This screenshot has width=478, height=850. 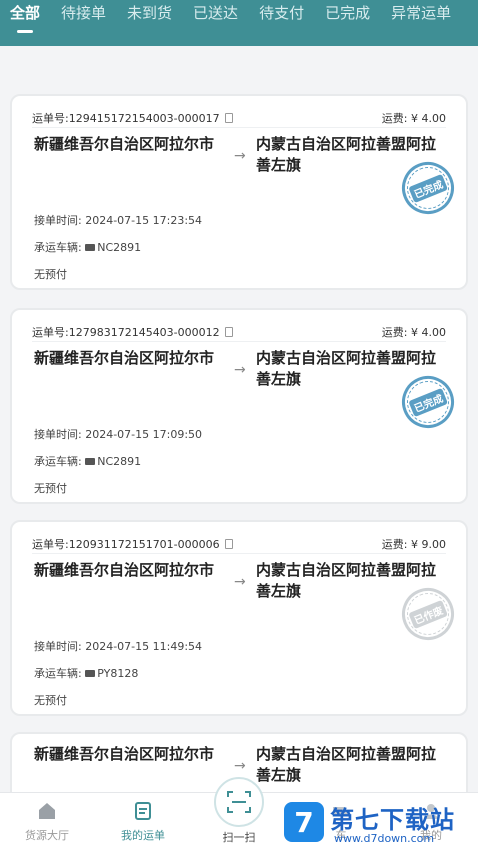 What do you see at coordinates (239, 837) in the screenshot?
I see `scan-label: 扫一扫` at bounding box center [239, 837].